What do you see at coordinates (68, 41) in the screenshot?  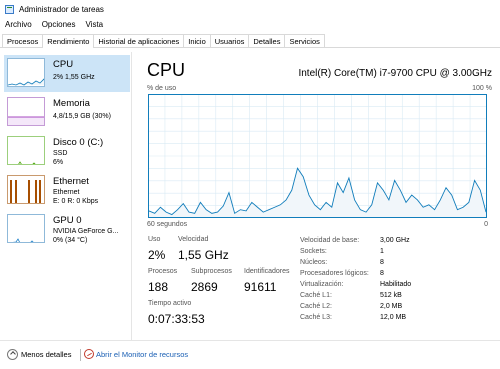 I see `tab-rendimiento: Rendimiento` at bounding box center [68, 41].